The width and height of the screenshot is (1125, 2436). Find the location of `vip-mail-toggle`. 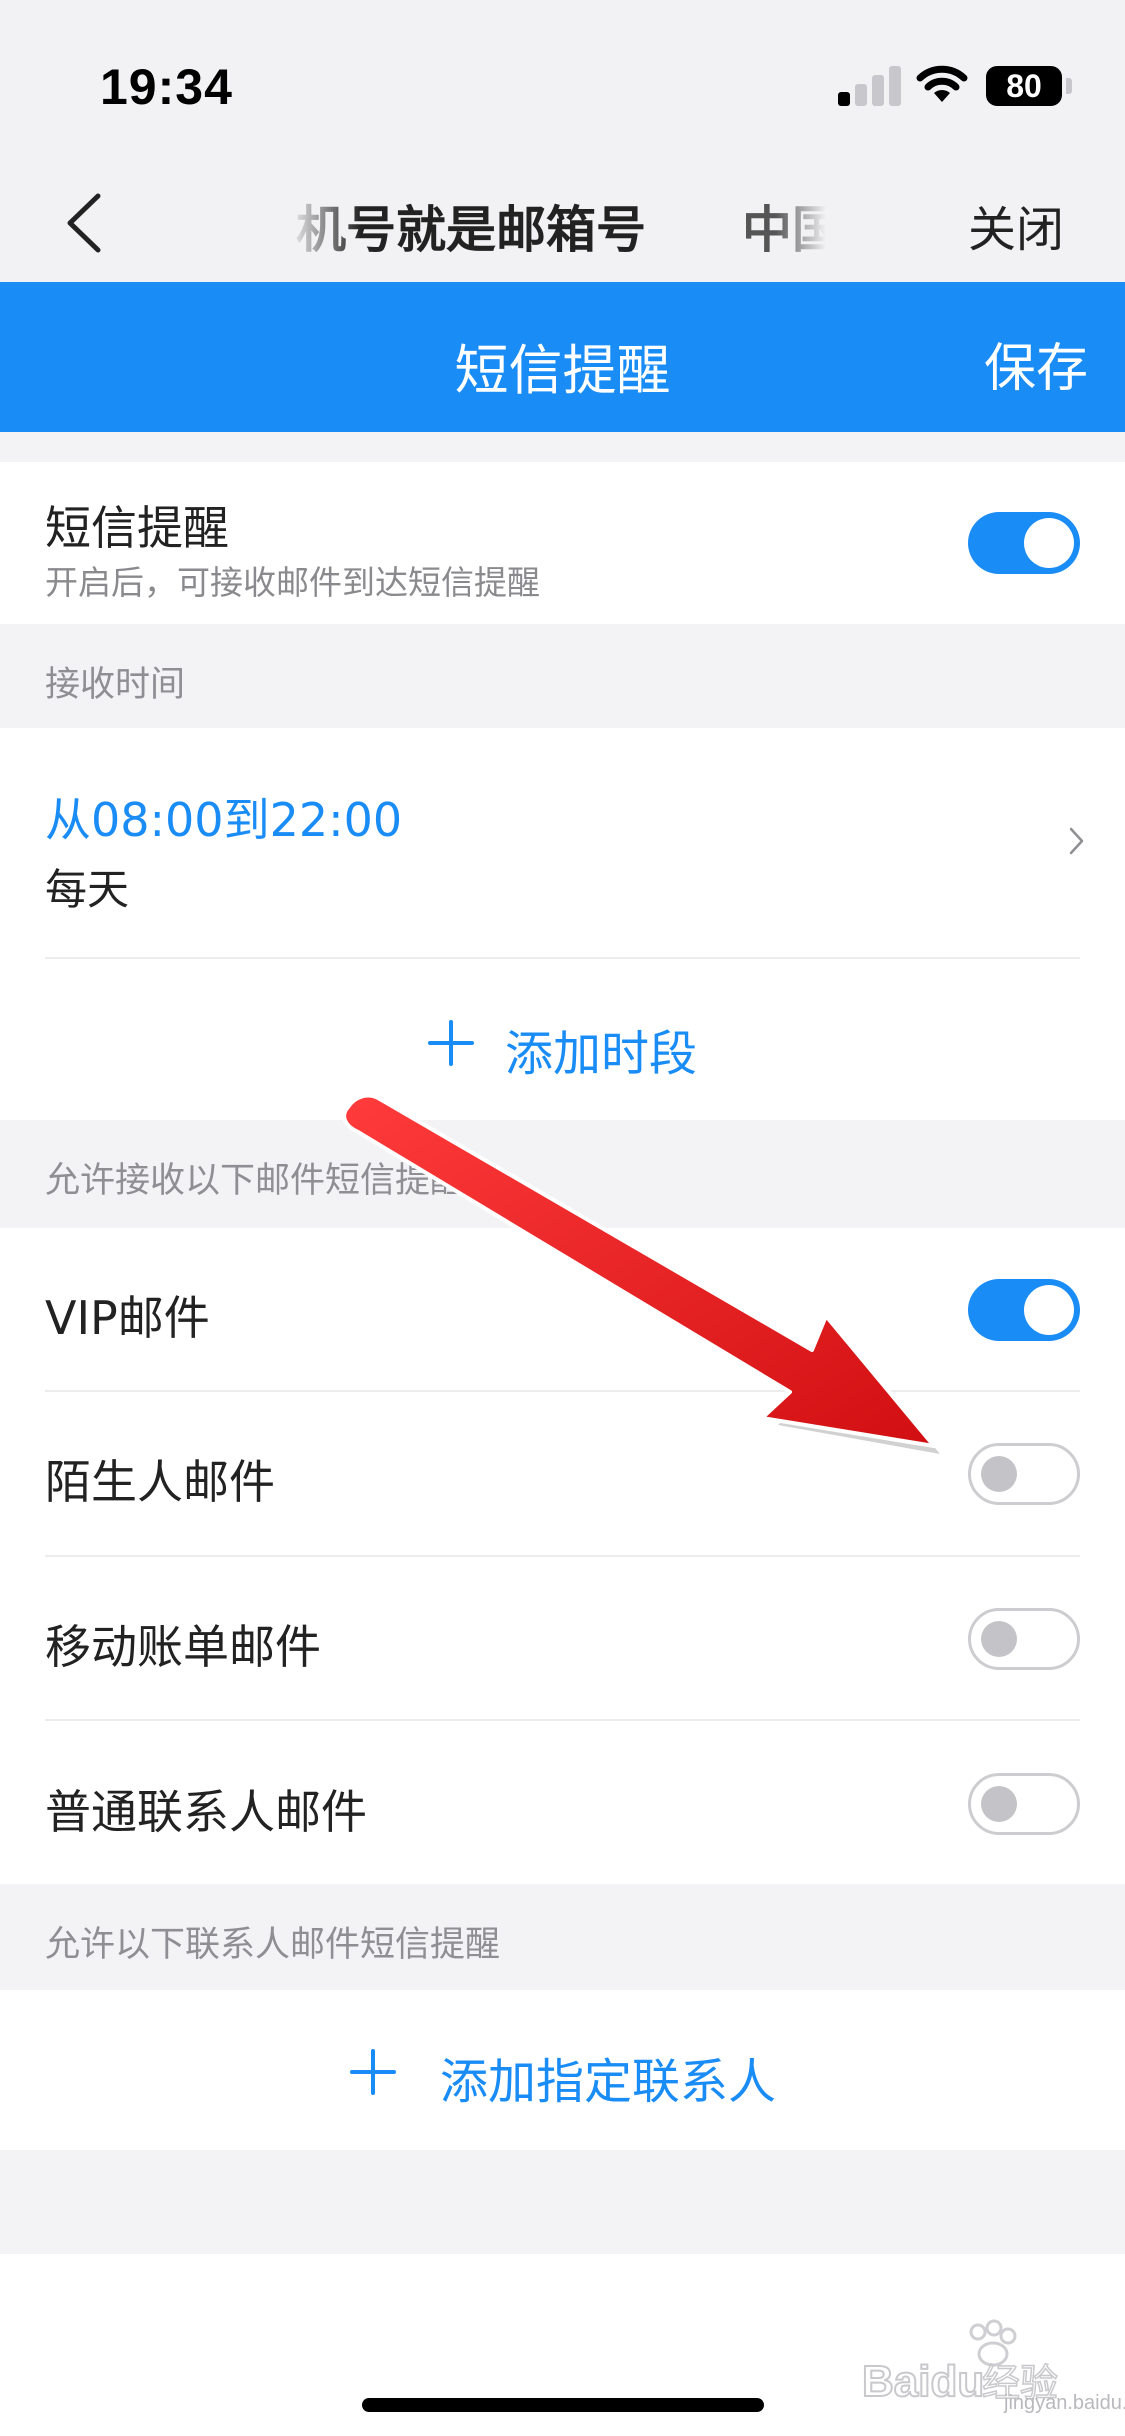

vip-mail-toggle is located at coordinates (1024, 1310).